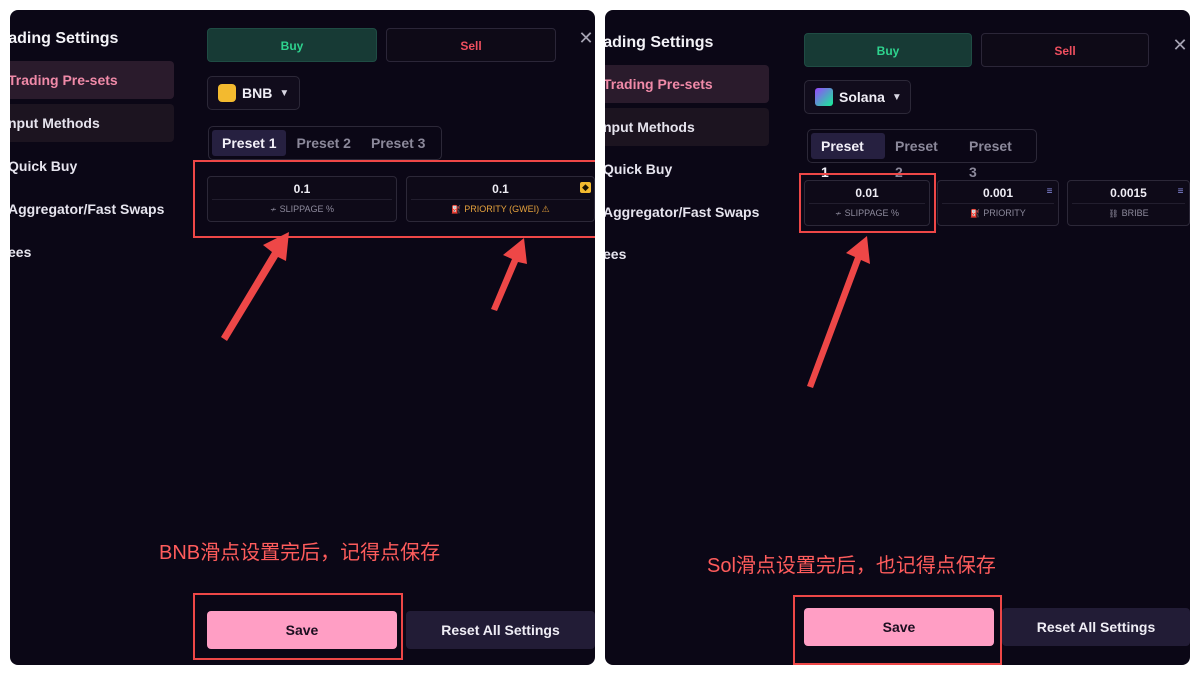 This screenshot has height=675, width=1200. I want to click on priority-field: ≡ 0.001 ⛽ PRIORITY, so click(998, 203).